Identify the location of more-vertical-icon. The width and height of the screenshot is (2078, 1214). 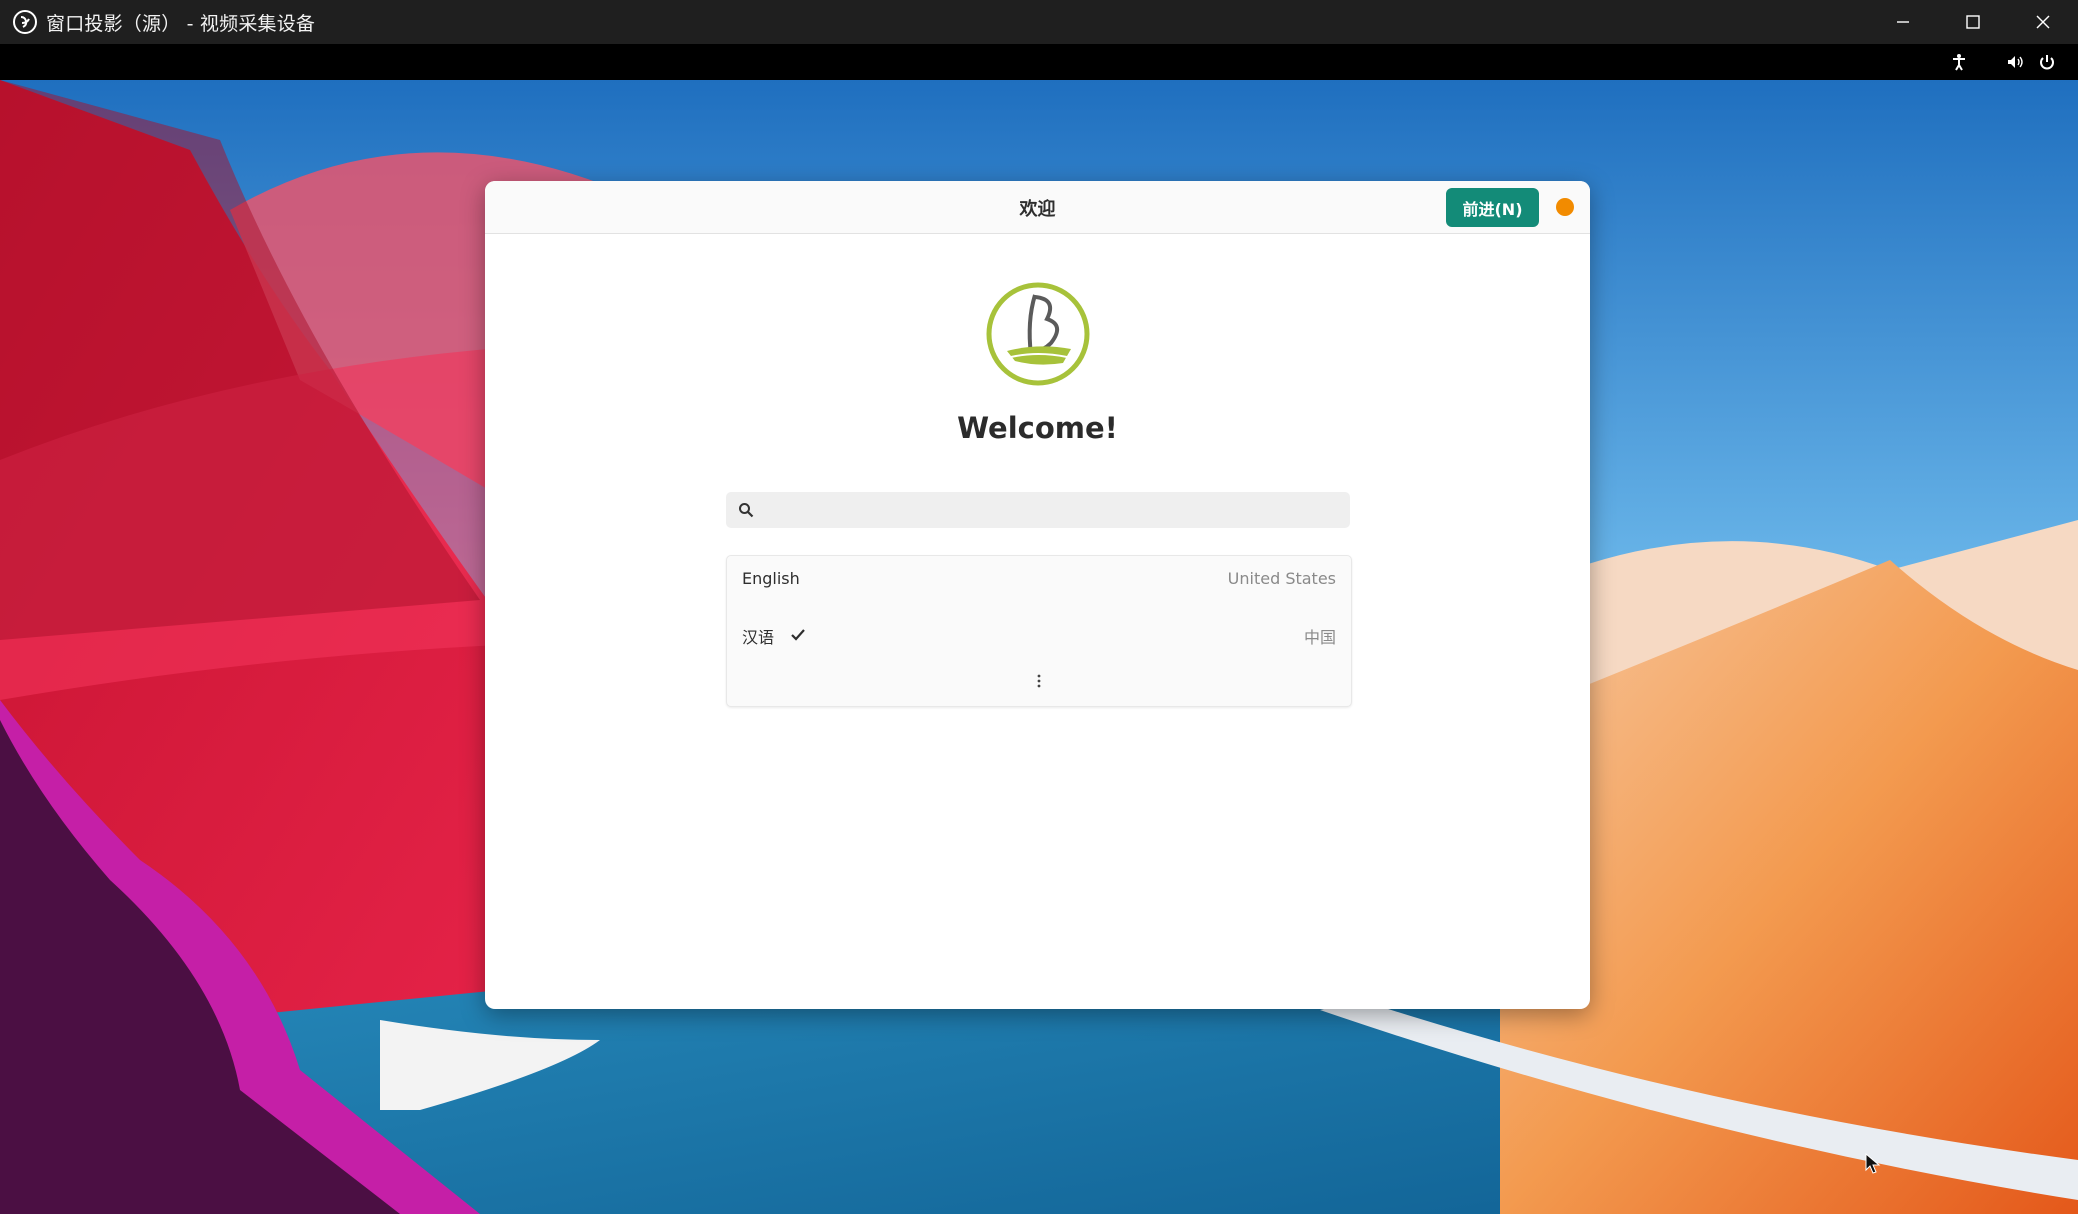
(1039, 681).